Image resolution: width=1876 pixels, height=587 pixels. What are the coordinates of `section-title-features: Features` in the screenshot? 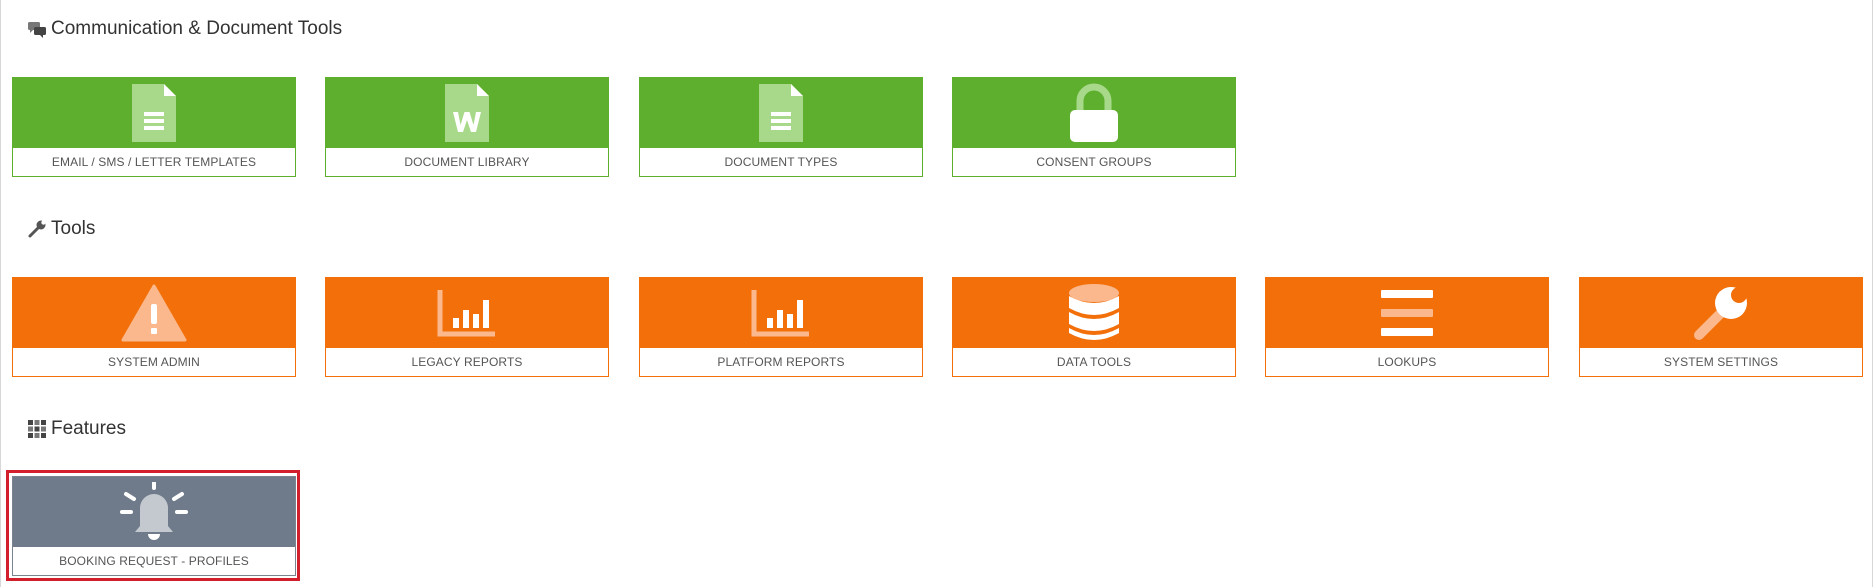 It's located at (76, 429).